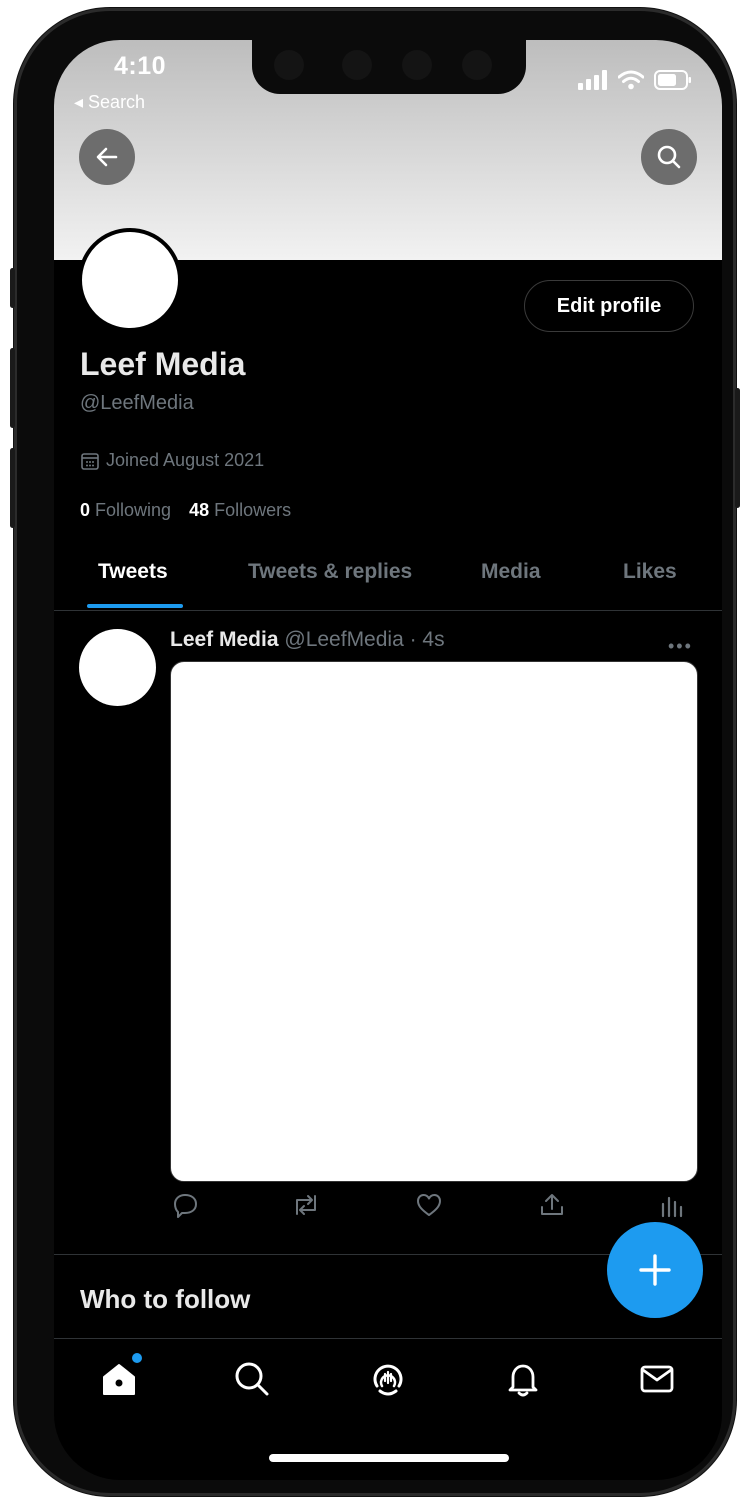 The height and width of the screenshot is (1505, 748). Describe the element at coordinates (133, 510) in the screenshot. I see `following-label: Following` at that location.